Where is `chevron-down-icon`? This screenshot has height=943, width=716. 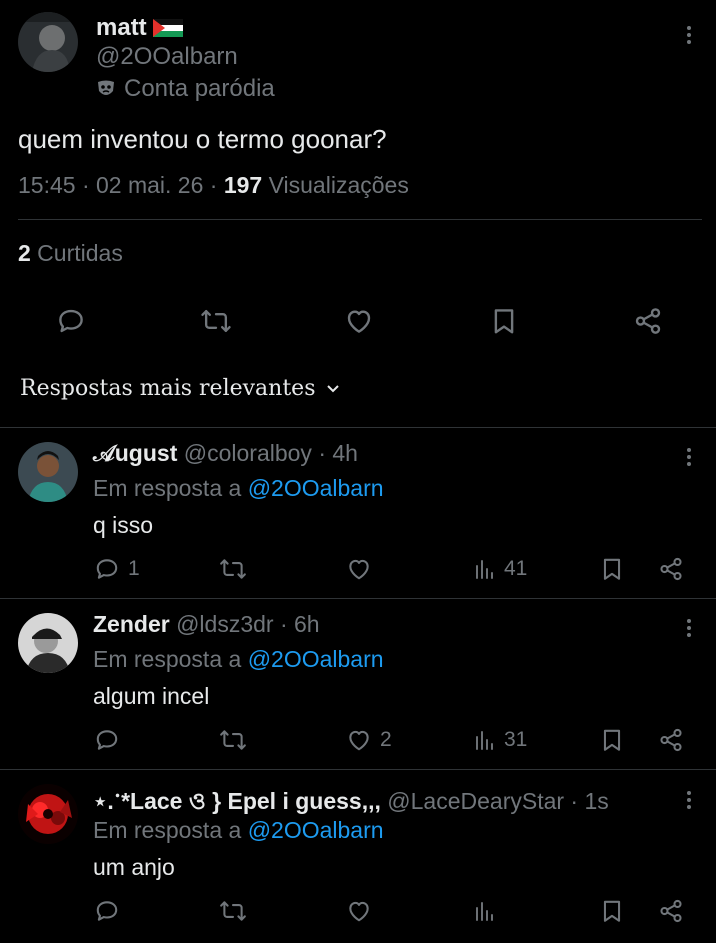
chevron-down-icon is located at coordinates (333, 389).